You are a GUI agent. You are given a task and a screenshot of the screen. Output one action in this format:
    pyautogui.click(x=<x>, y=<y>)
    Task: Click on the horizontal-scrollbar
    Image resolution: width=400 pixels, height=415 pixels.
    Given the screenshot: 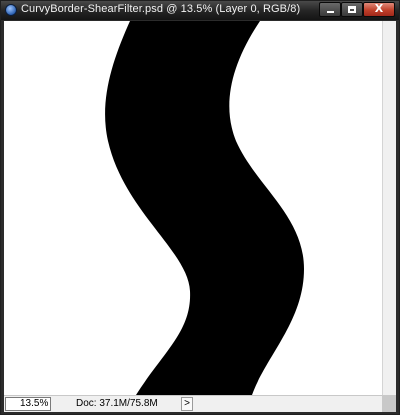 What is the action you would take?
    pyautogui.click(x=287, y=404)
    